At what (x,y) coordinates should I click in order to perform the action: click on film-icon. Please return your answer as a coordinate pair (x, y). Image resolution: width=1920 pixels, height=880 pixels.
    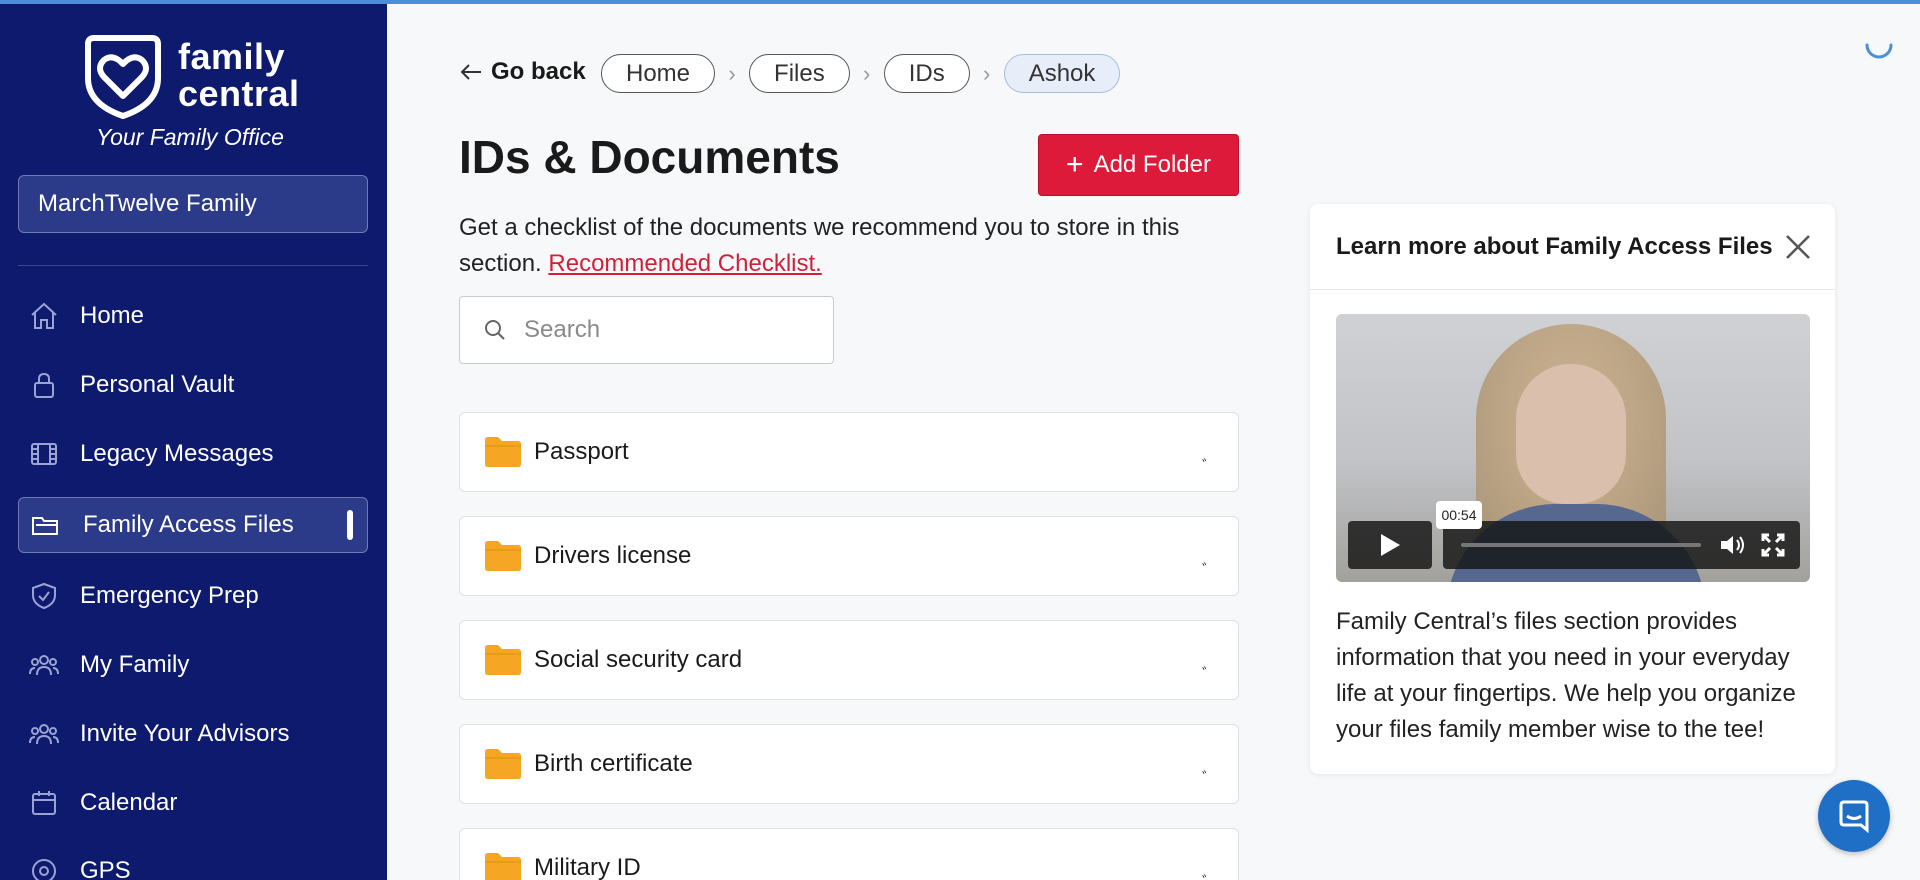
    Looking at the image, I should click on (44, 454).